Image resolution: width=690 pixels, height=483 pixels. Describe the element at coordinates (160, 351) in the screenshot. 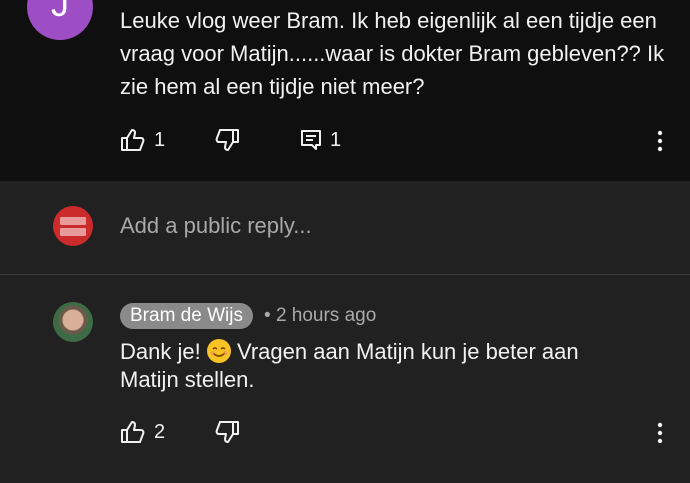

I see `reply-text-part1: Dank je!` at that location.